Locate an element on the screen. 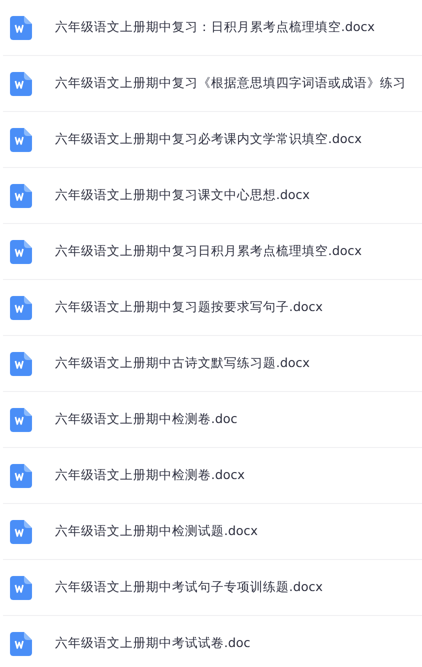  file-row: 六年级语文上册期中检测卷.doc is located at coordinates (212, 420).